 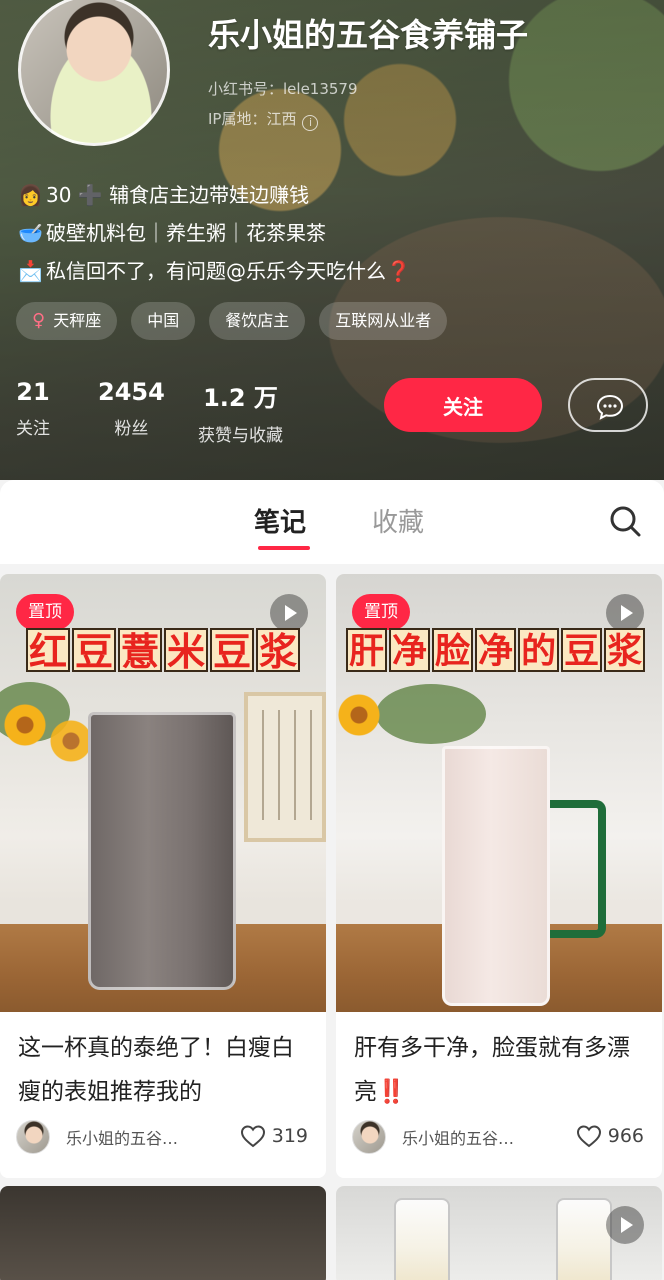 What do you see at coordinates (30, 195) in the screenshot?
I see `woman-emoji-icon: 👩` at bounding box center [30, 195].